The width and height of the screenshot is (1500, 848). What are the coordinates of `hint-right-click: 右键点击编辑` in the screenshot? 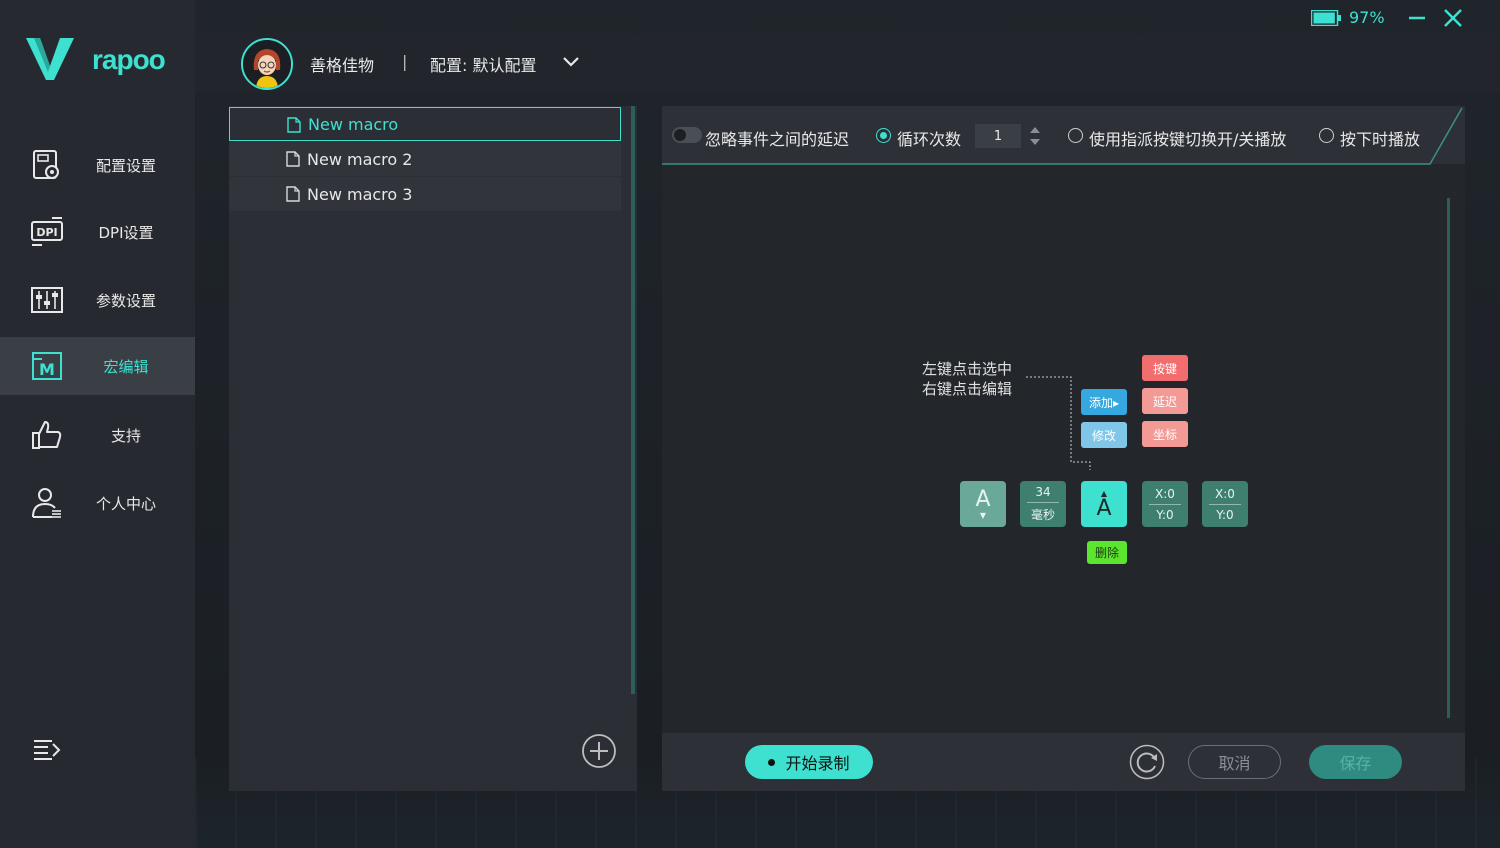 It's located at (967, 389).